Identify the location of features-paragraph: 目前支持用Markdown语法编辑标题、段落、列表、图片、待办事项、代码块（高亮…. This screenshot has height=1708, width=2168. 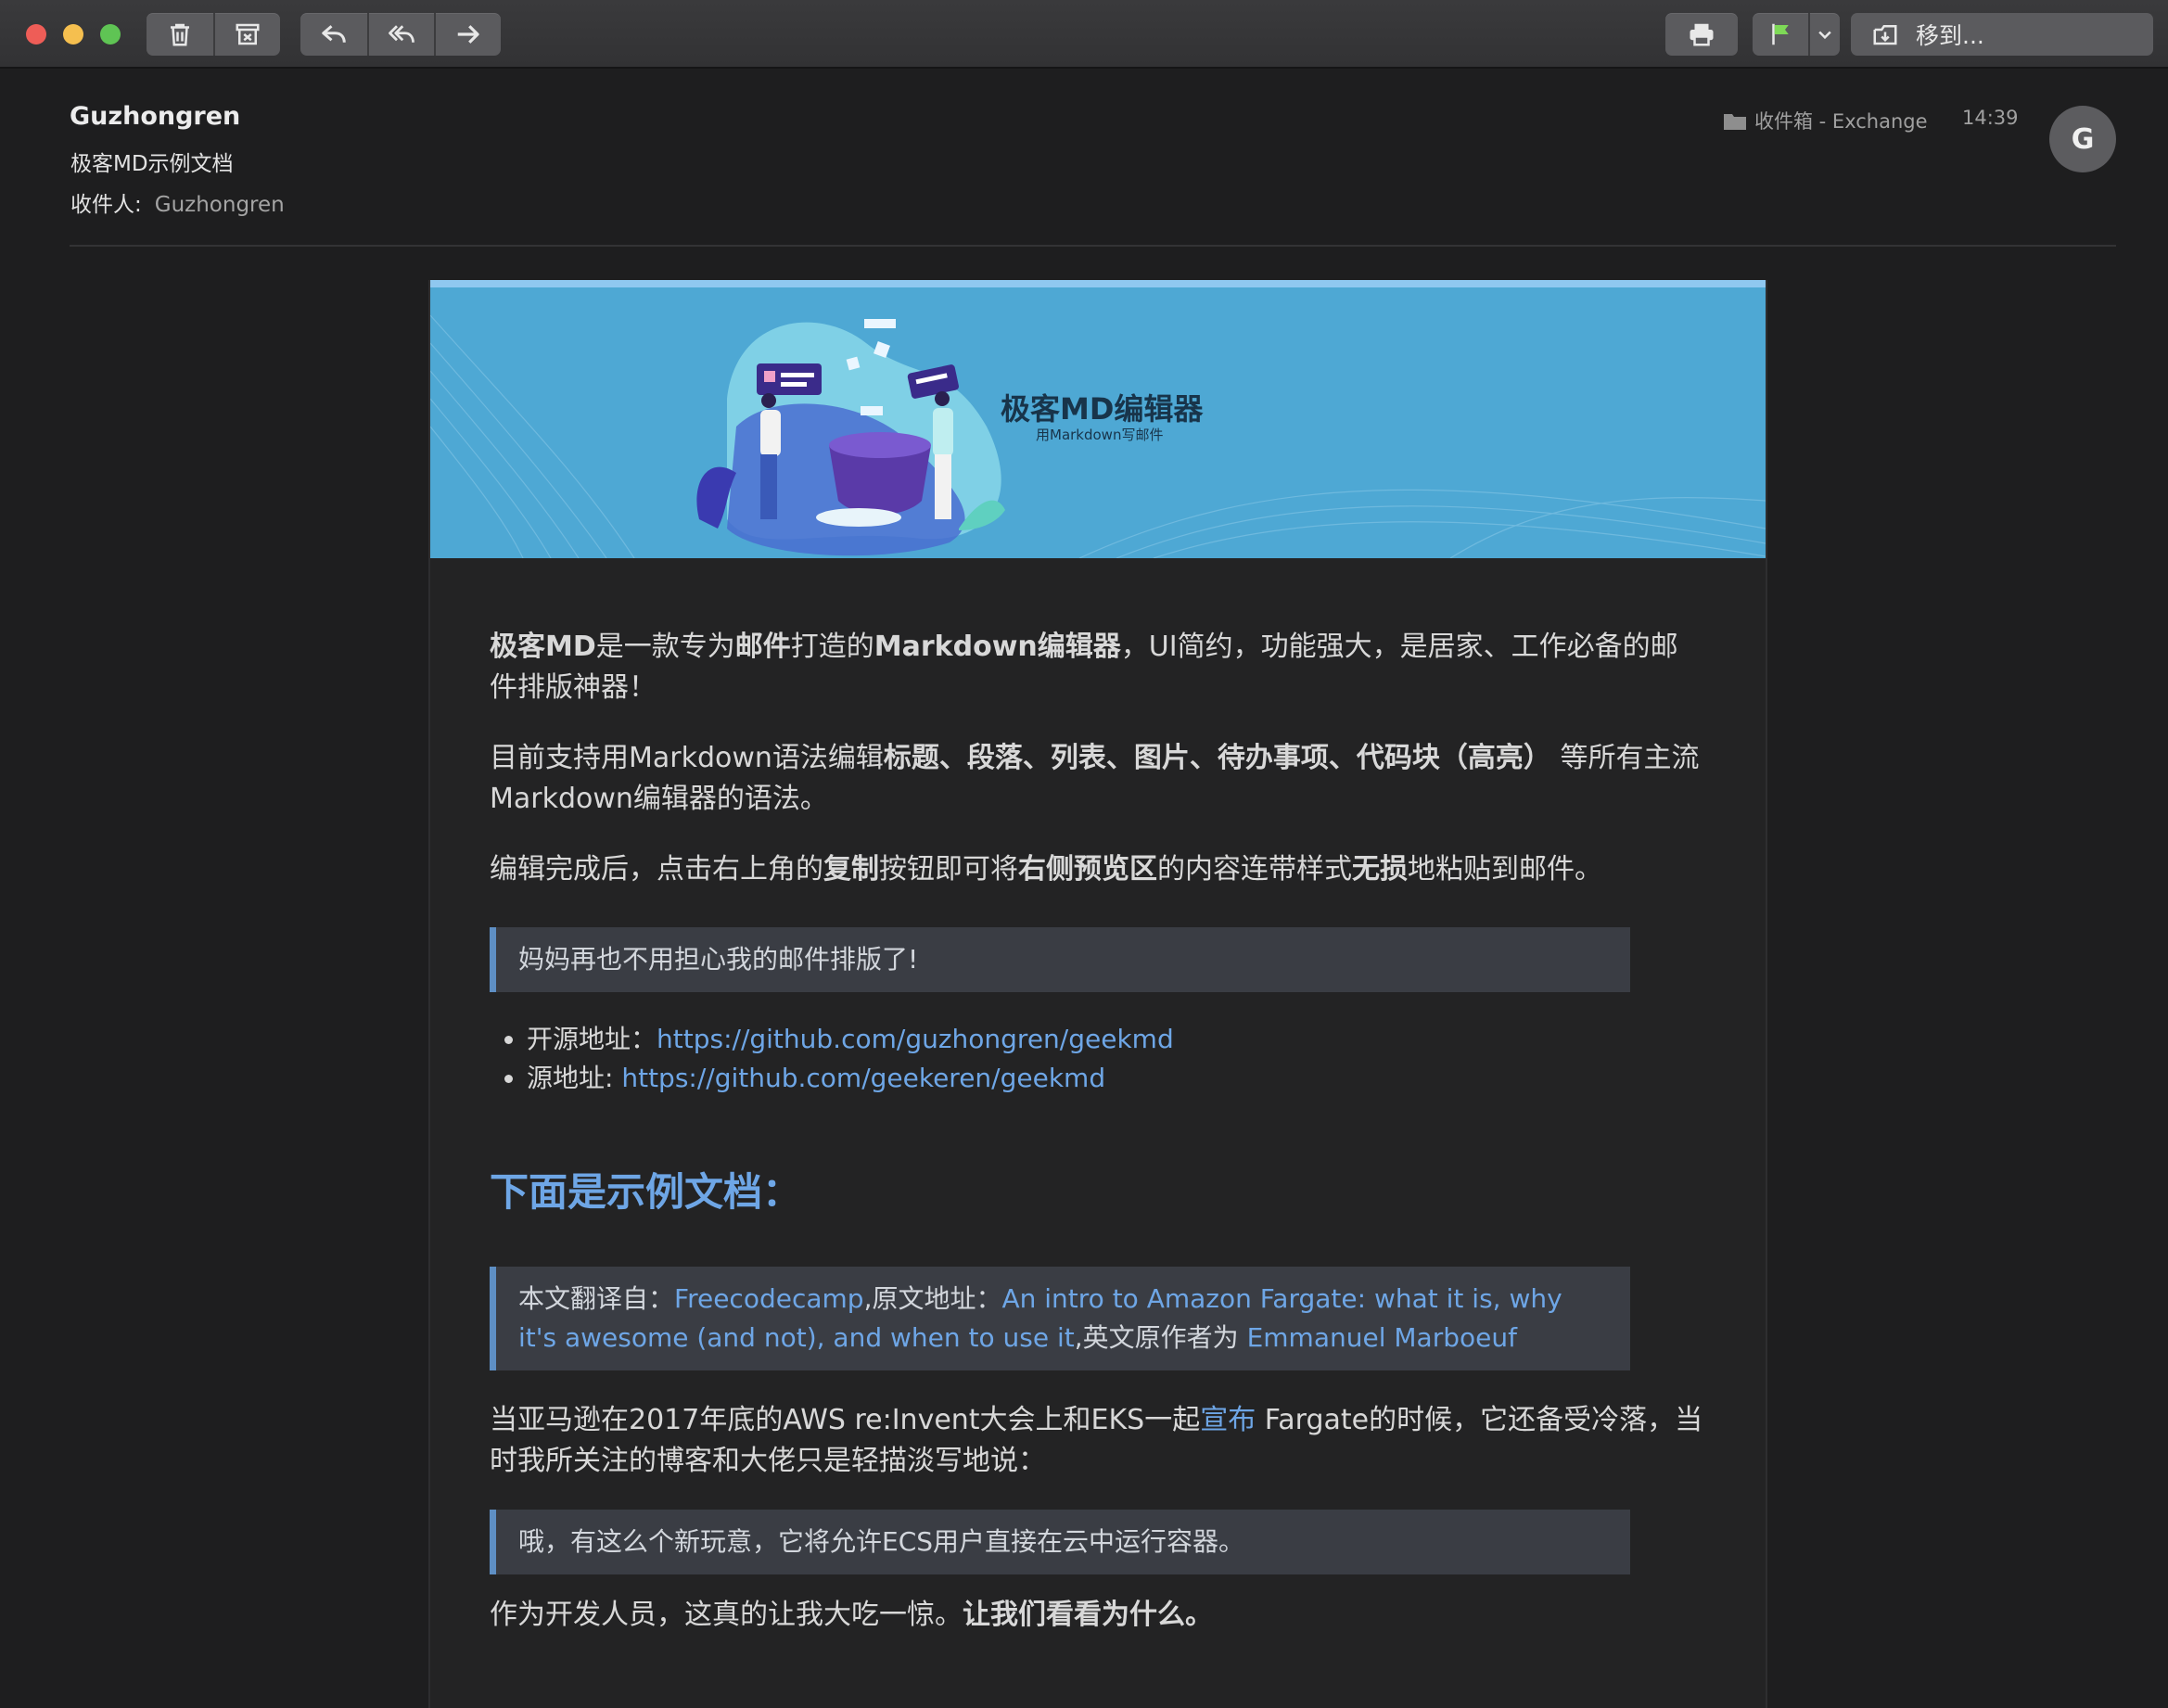
(1097, 779).